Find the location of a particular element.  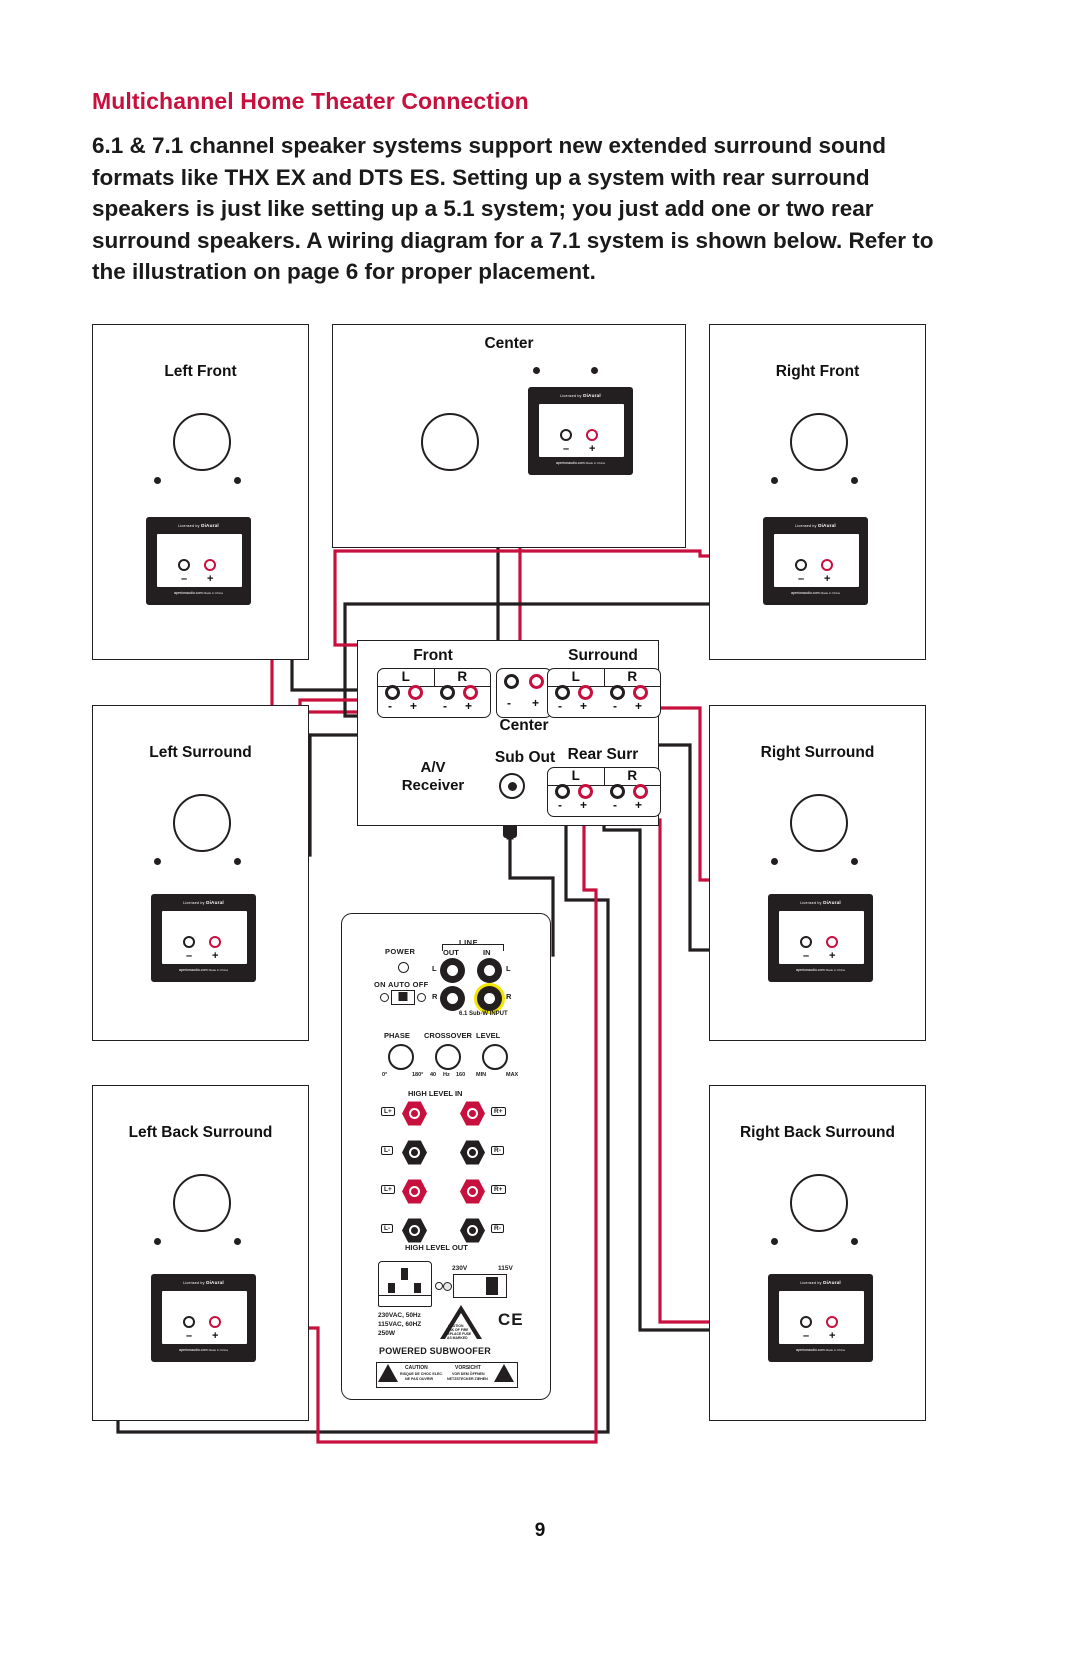

voltage-selector is located at coordinates (480, 1286).